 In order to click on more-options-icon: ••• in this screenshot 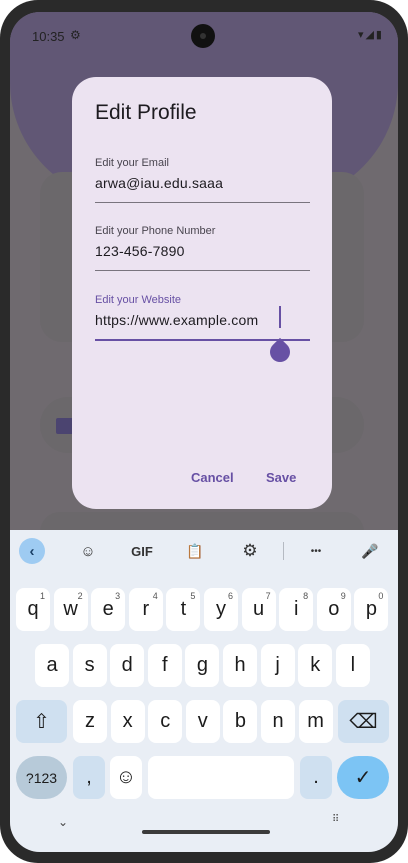, I will do `click(316, 551)`.